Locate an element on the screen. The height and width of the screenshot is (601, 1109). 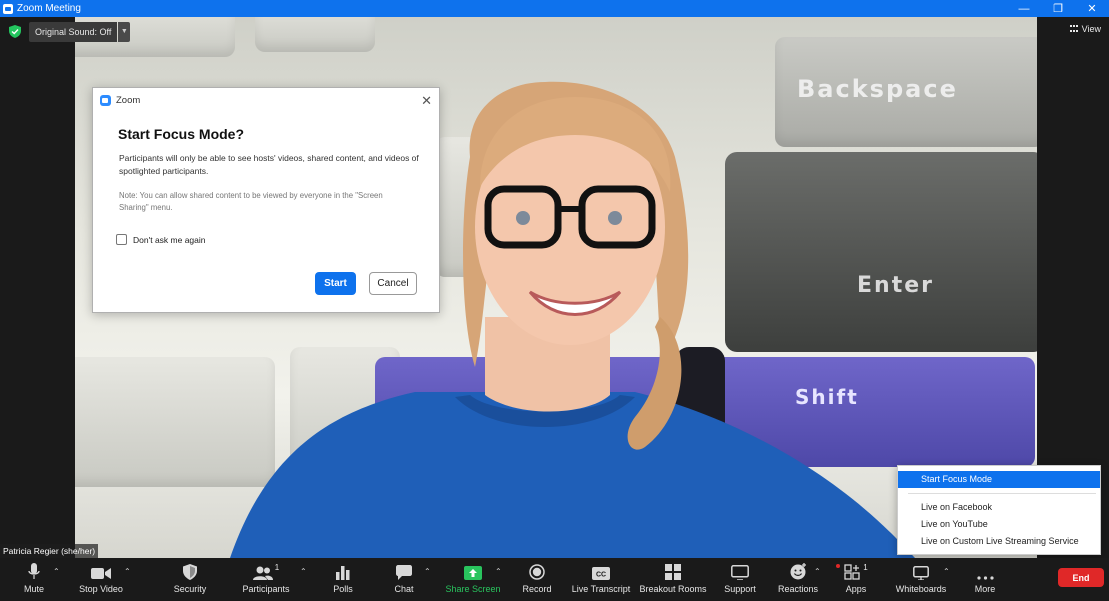
window-title: Zoom Meeting is located at coordinates (49, 8).